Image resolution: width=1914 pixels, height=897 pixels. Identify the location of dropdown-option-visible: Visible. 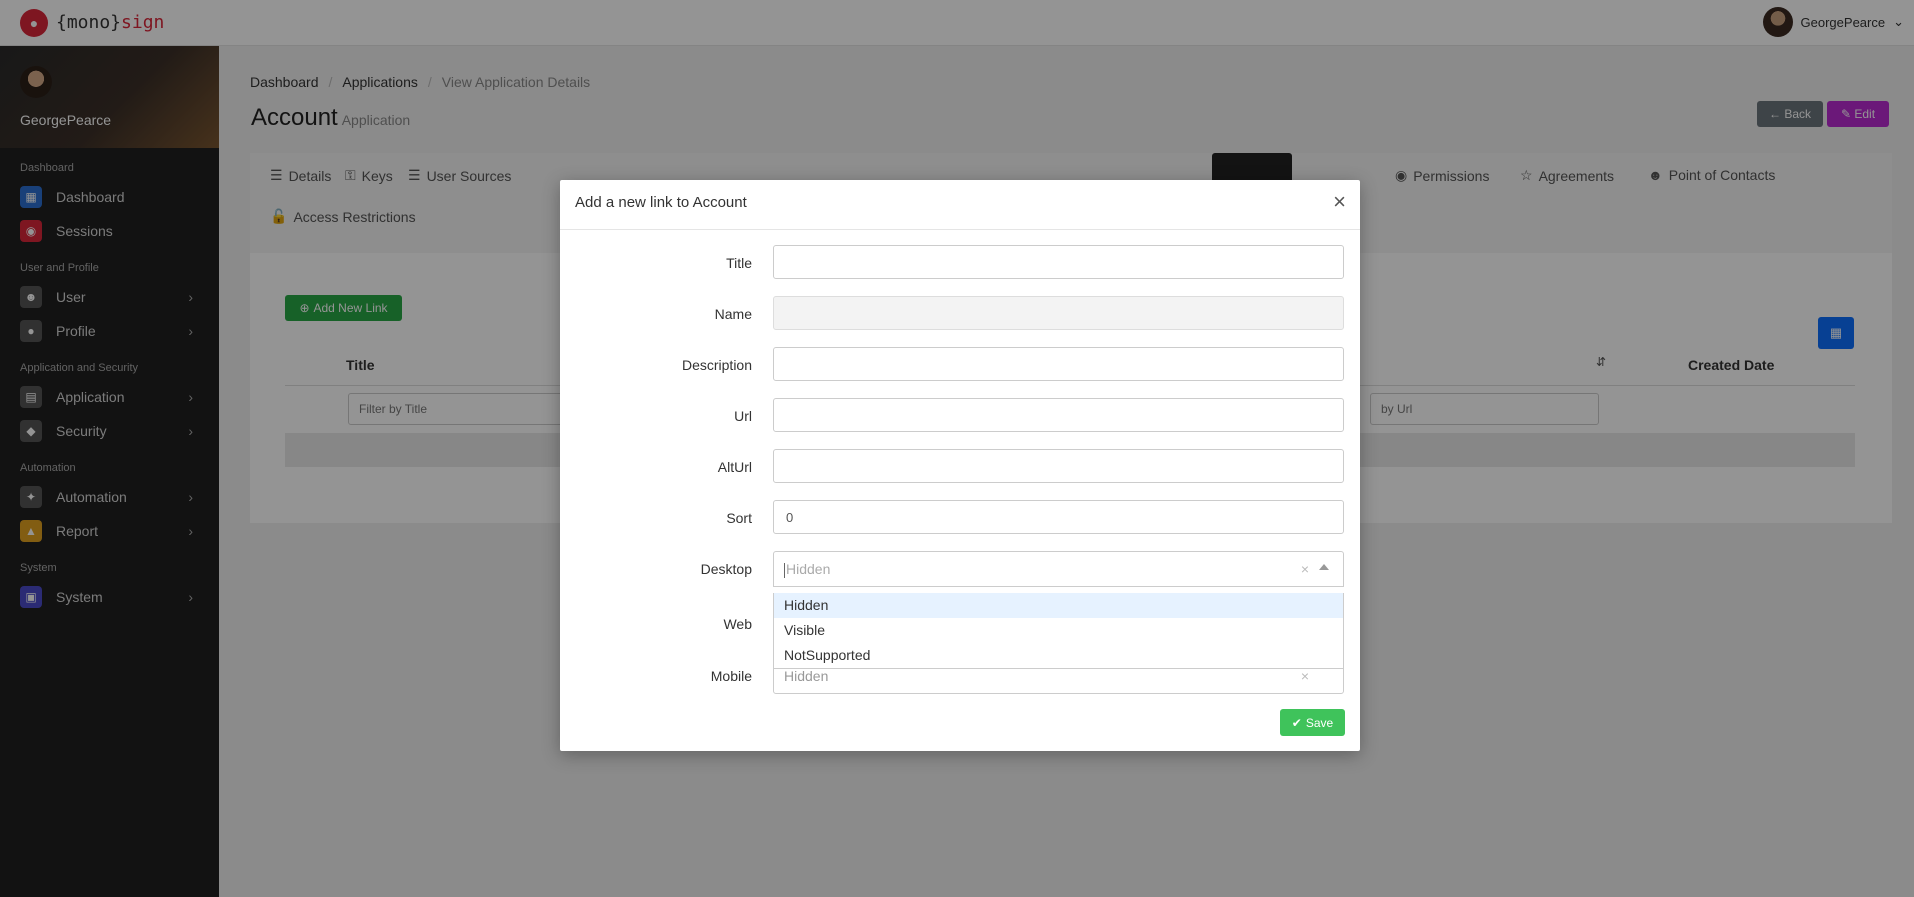
(1058, 630).